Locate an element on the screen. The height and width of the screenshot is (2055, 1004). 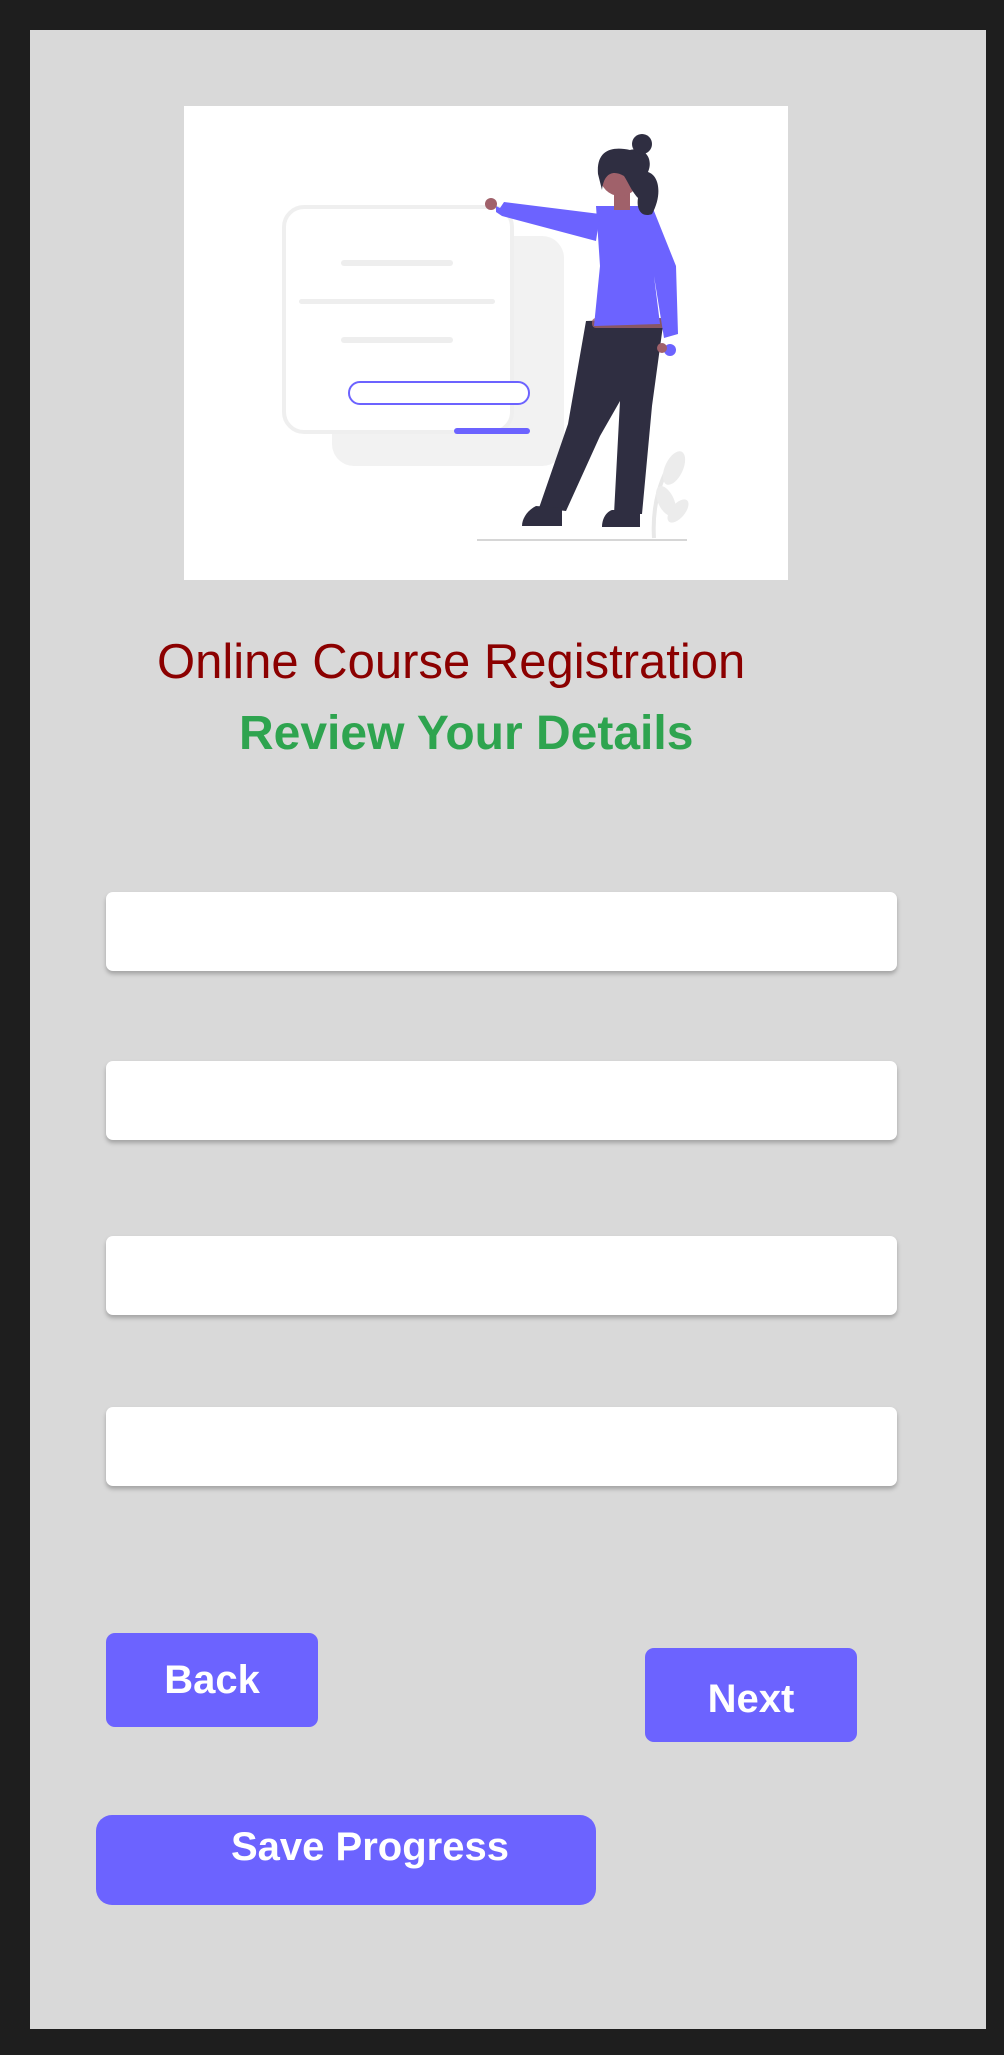
save-progress-button: Save Progress is located at coordinates (346, 1860).